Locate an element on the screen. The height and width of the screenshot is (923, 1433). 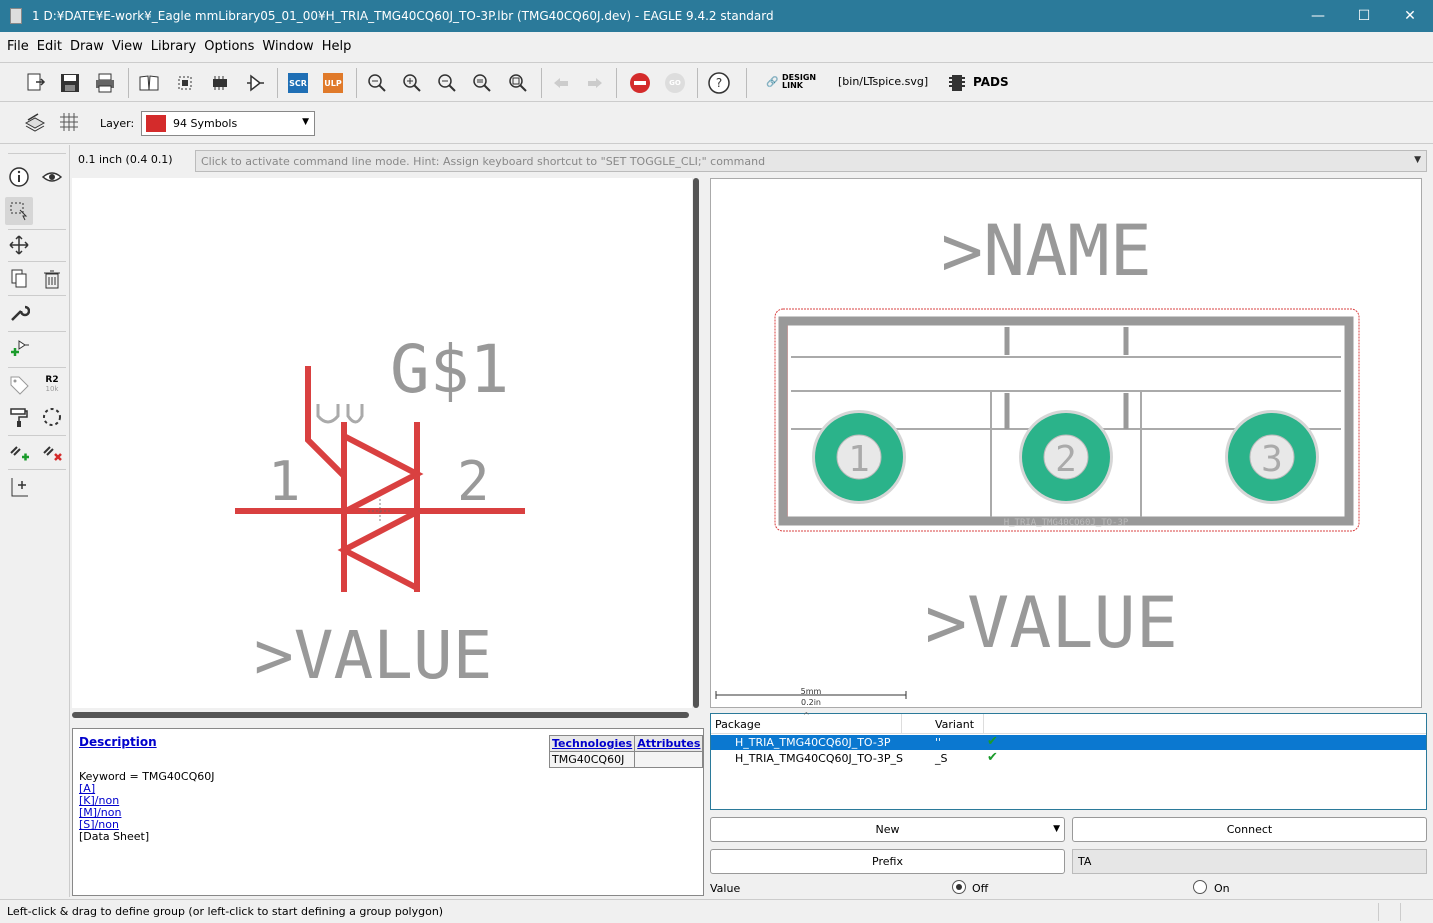
prefix-button: Prefix is located at coordinates (887, 861).